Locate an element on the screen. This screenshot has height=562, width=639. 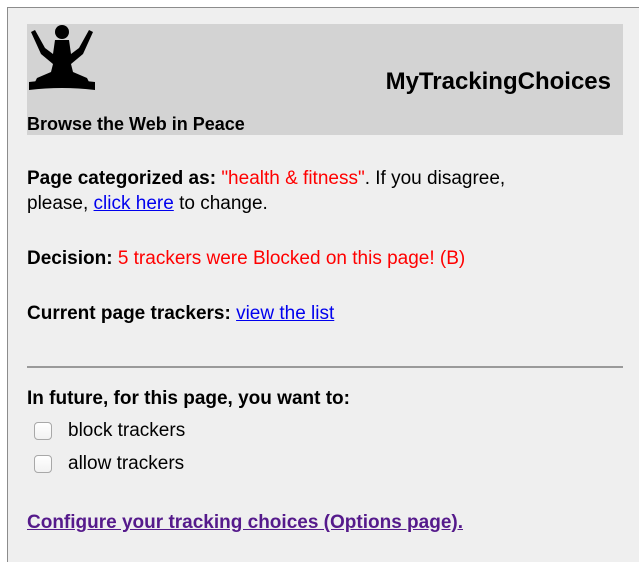
change-category-link: click here is located at coordinates (134, 203).